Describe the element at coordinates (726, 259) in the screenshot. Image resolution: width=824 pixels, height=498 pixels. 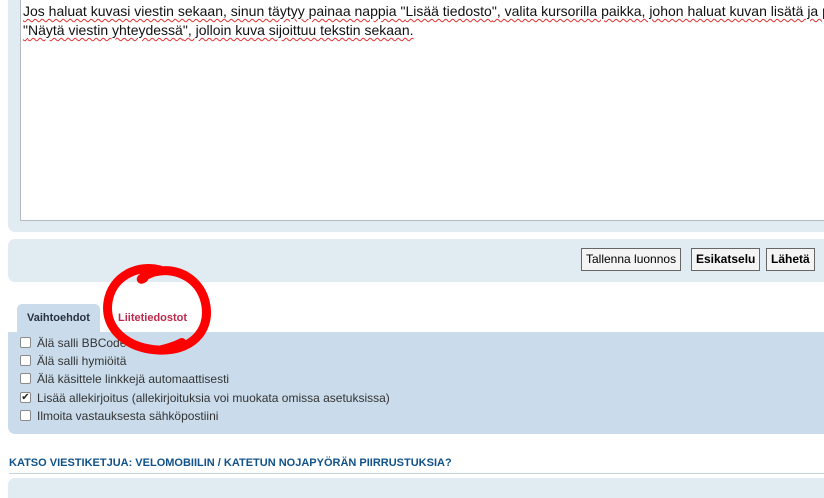
I see `preview-button: Esikatselu` at that location.